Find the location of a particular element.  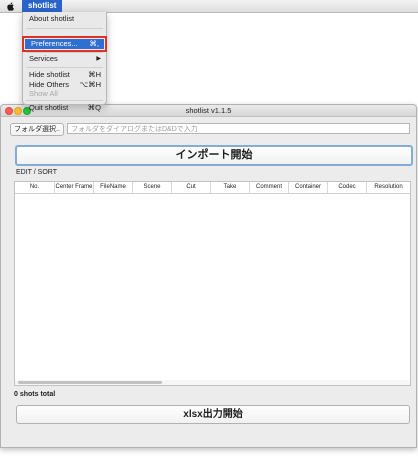

menu-item-quit: Quit shotlist ⌘Q is located at coordinates (65, 108).